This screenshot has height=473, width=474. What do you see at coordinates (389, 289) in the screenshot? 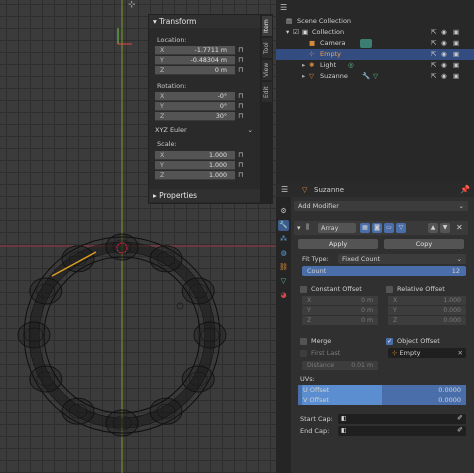
I see `relative-offset-checkbox` at bounding box center [389, 289].